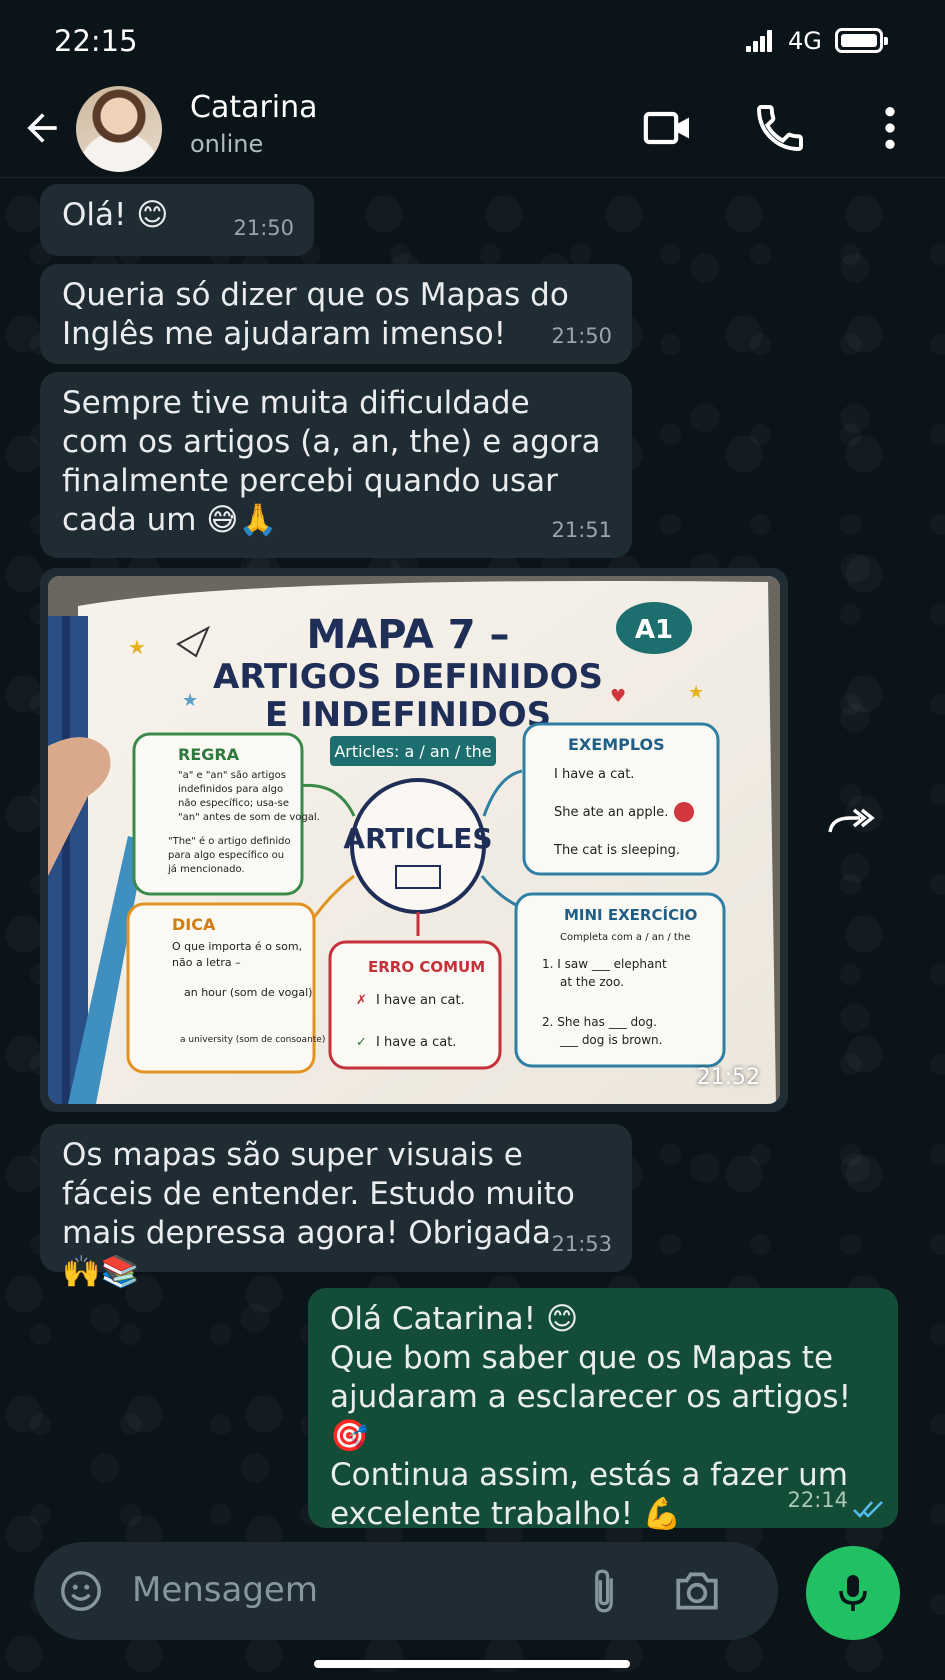  I want to click on regra-line: não específico; usa-se, so click(233, 803).